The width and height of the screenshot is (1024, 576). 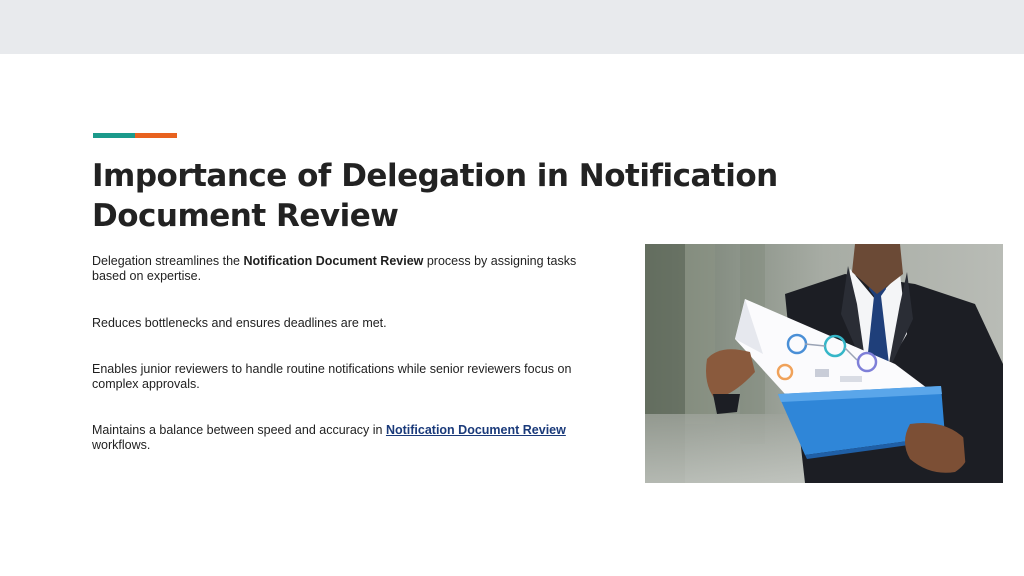 What do you see at coordinates (156, 135) in the screenshot?
I see `accent-orange-segment` at bounding box center [156, 135].